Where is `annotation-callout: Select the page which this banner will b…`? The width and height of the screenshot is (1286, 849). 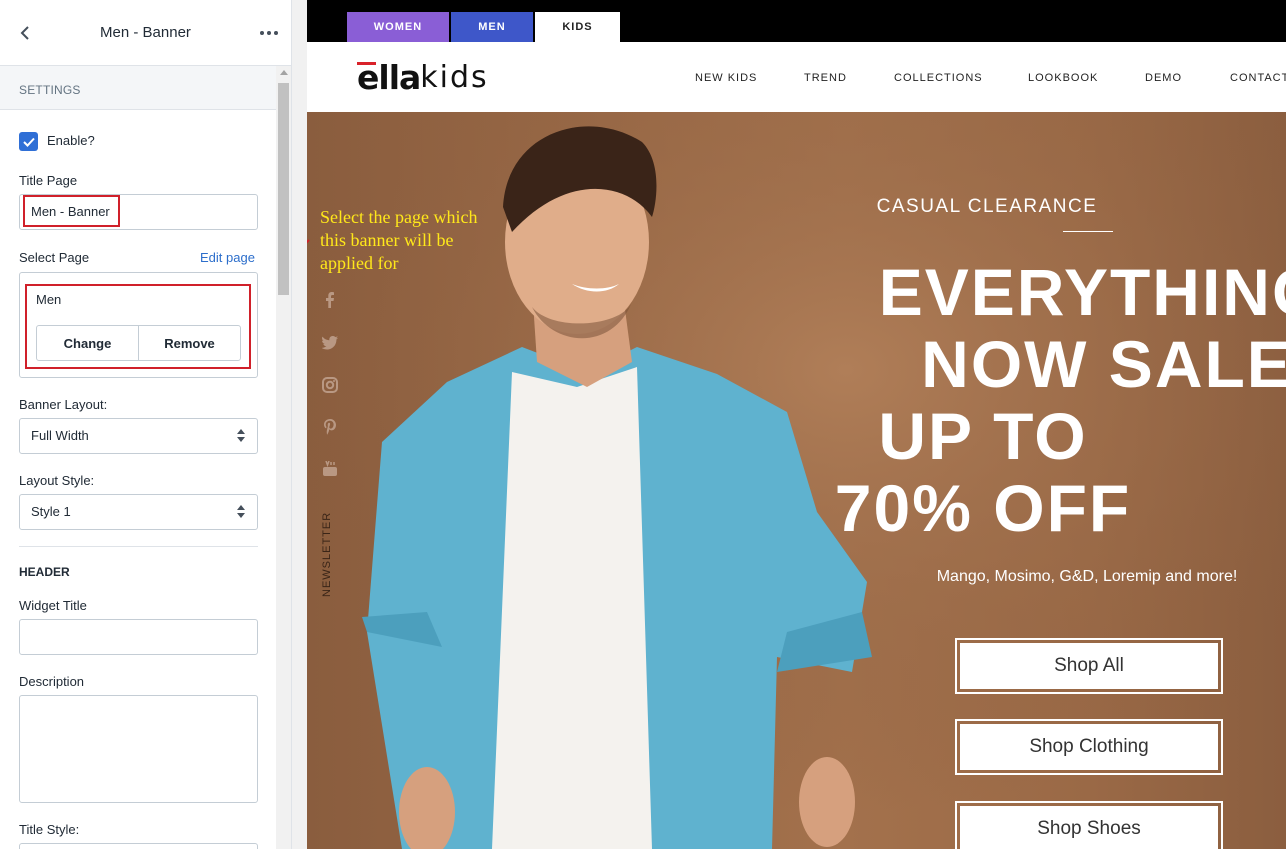
annotation-callout: Select the page which this banner will b… is located at coordinates (399, 240).